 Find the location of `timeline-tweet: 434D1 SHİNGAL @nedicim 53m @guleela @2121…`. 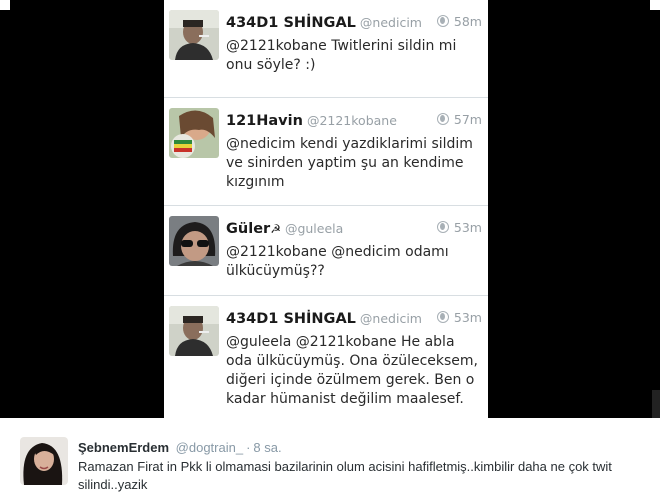

timeline-tweet: 434D1 SHİNGAL @nedicim 53m @guleela @2121… is located at coordinates (326, 357).